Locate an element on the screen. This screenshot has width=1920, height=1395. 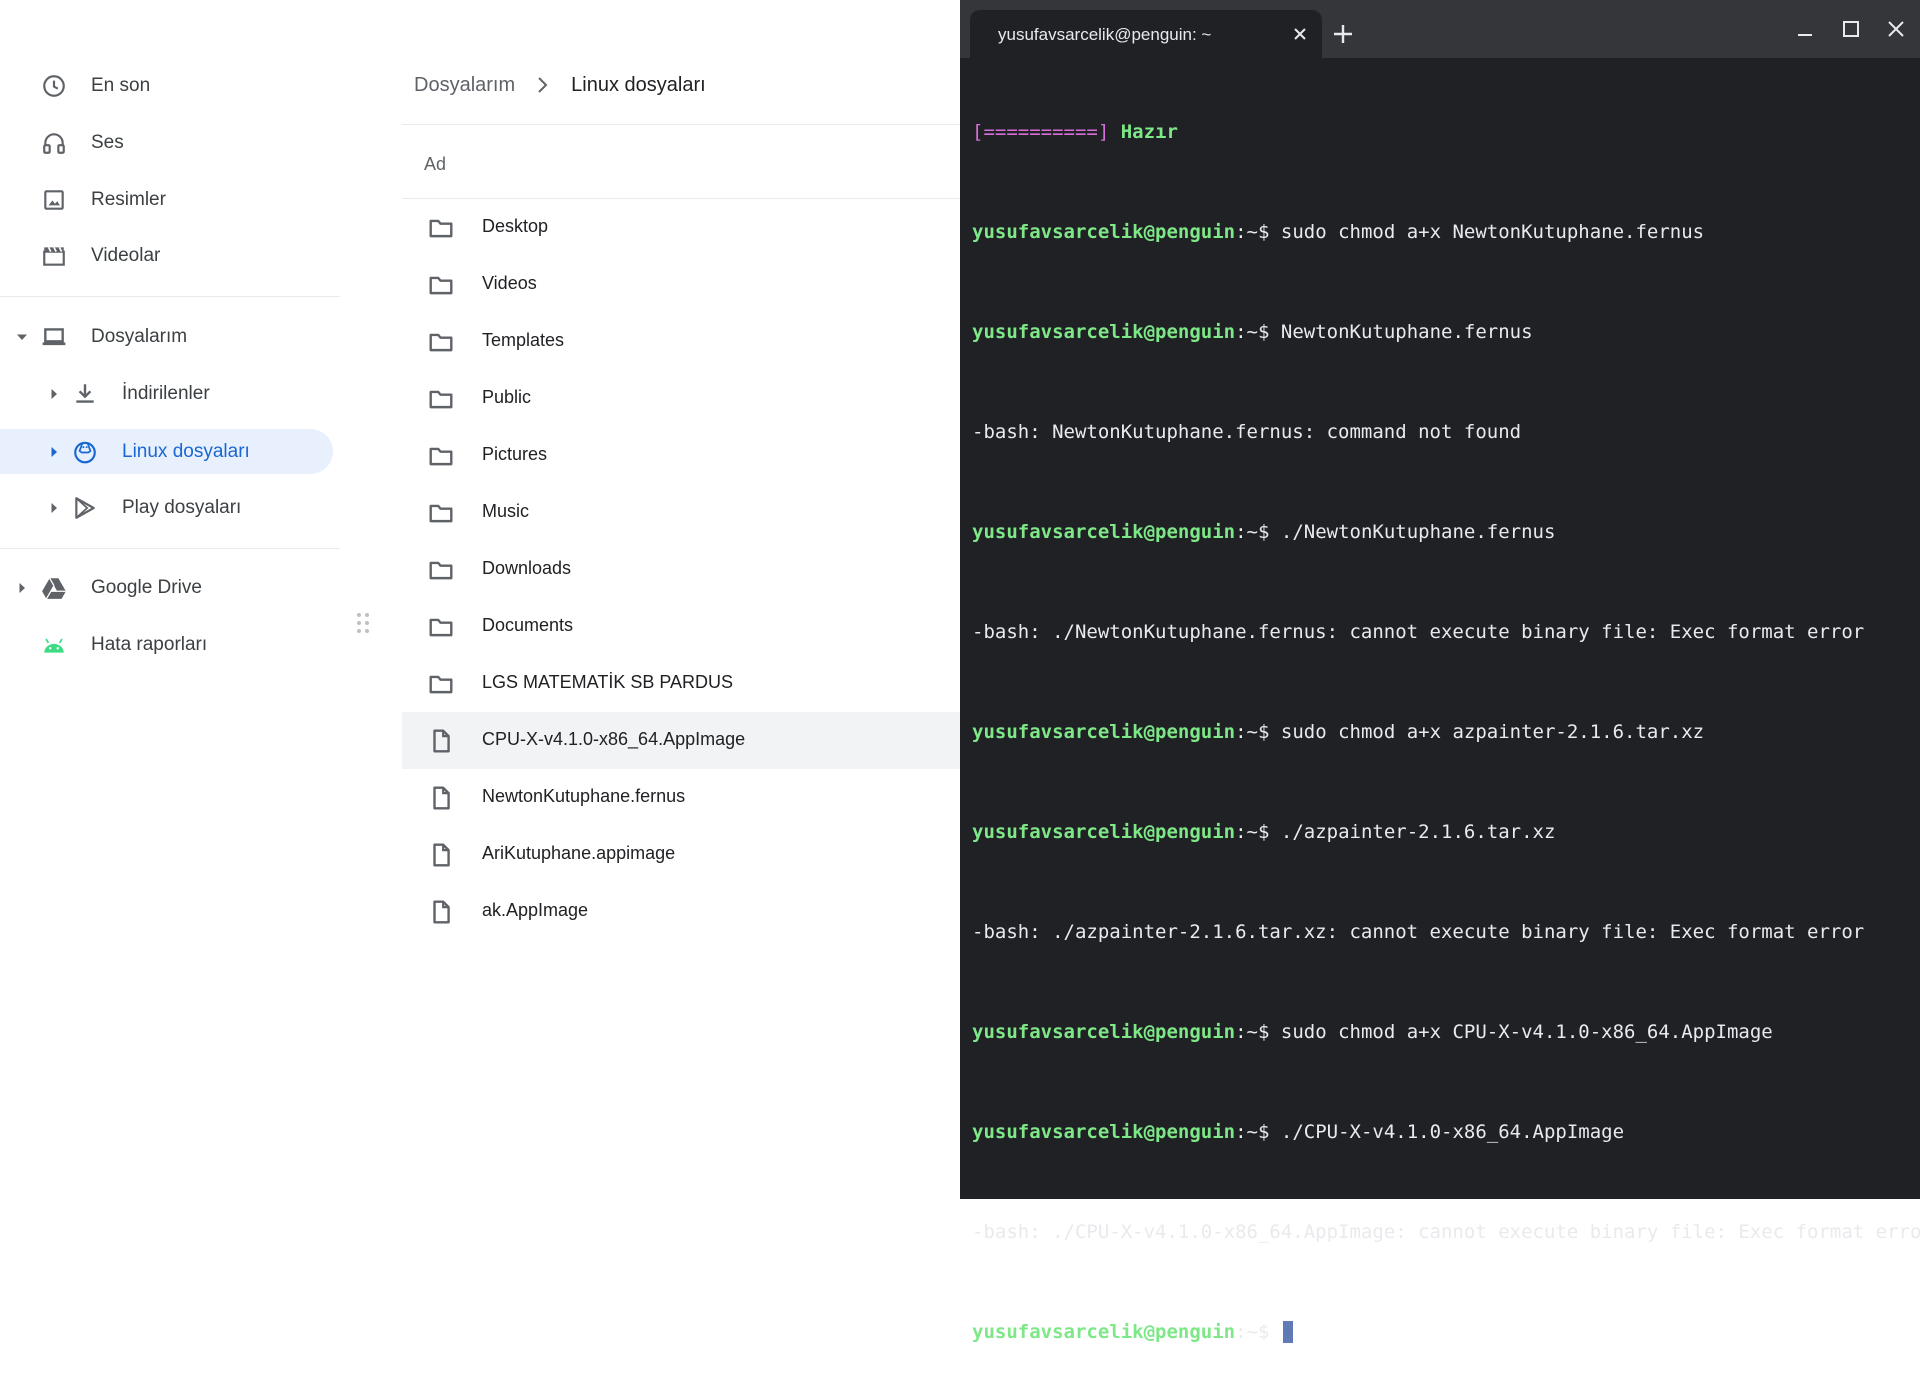
download-icon is located at coordinates (85, 394).